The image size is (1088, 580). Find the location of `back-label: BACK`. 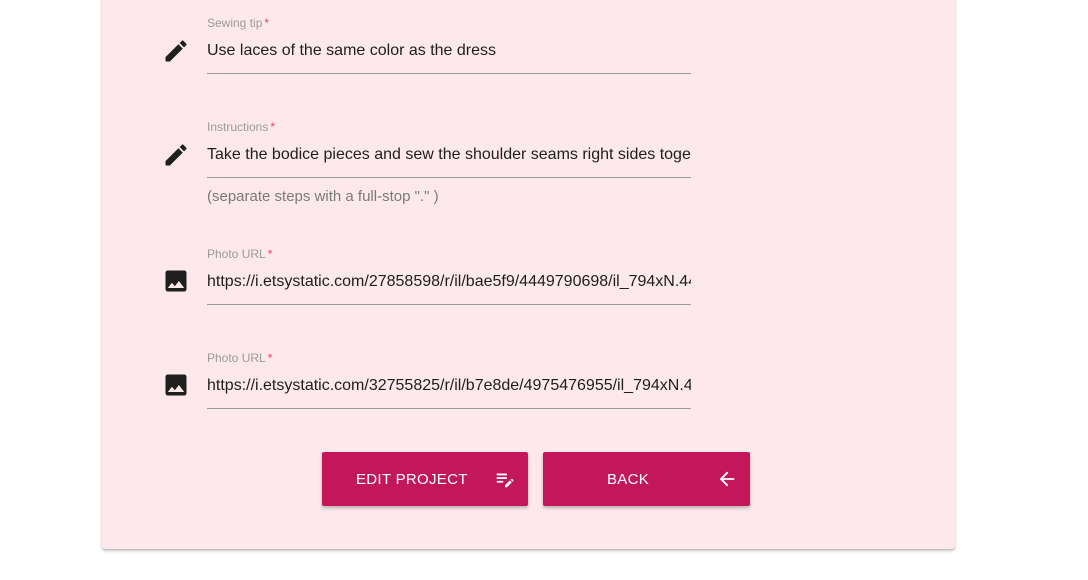

back-label: BACK is located at coordinates (628, 479).